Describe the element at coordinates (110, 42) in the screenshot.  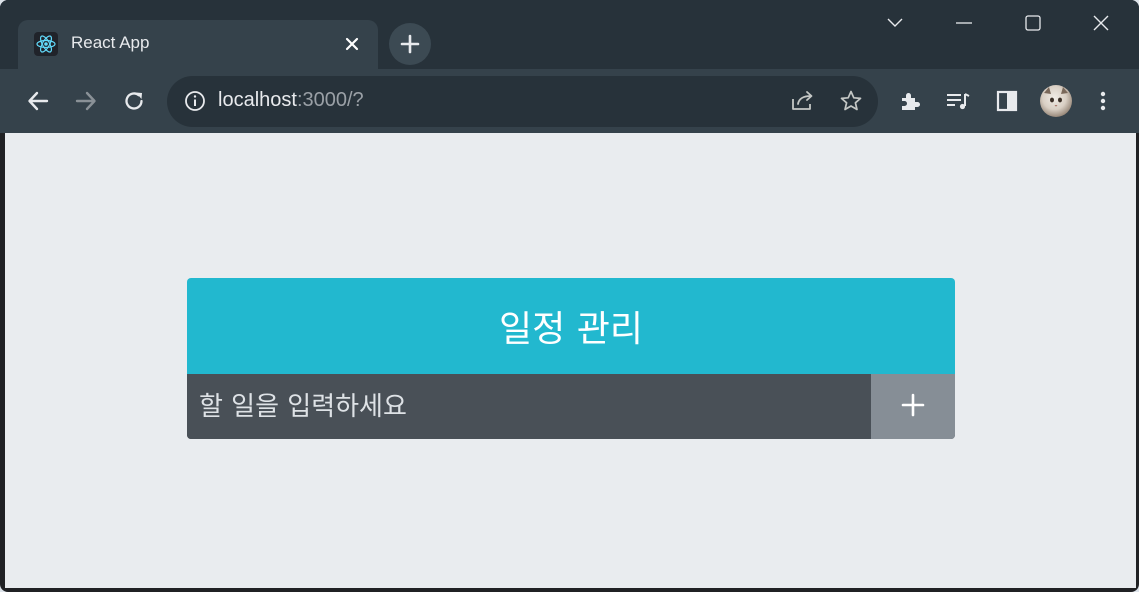
I see `tab-title: React App` at that location.